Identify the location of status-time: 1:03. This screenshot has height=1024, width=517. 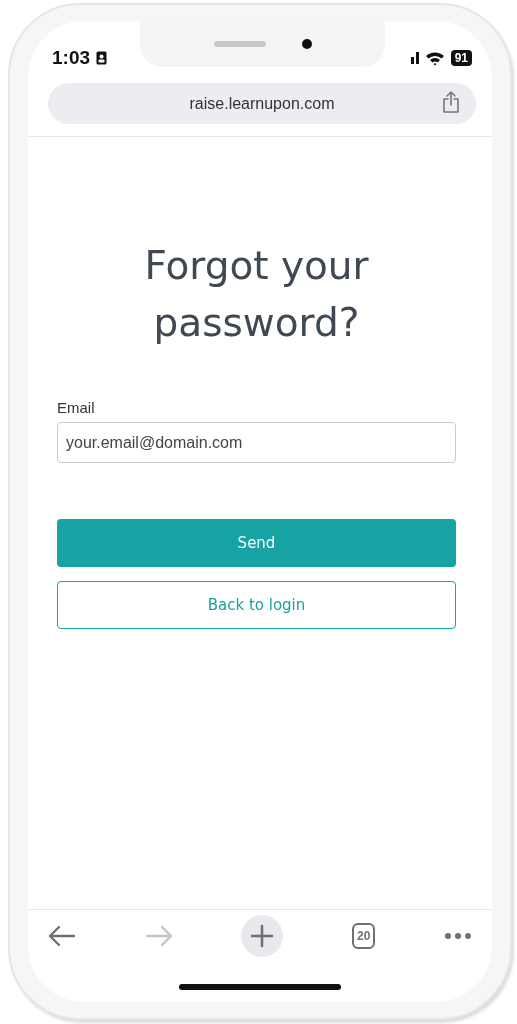
(71, 58).